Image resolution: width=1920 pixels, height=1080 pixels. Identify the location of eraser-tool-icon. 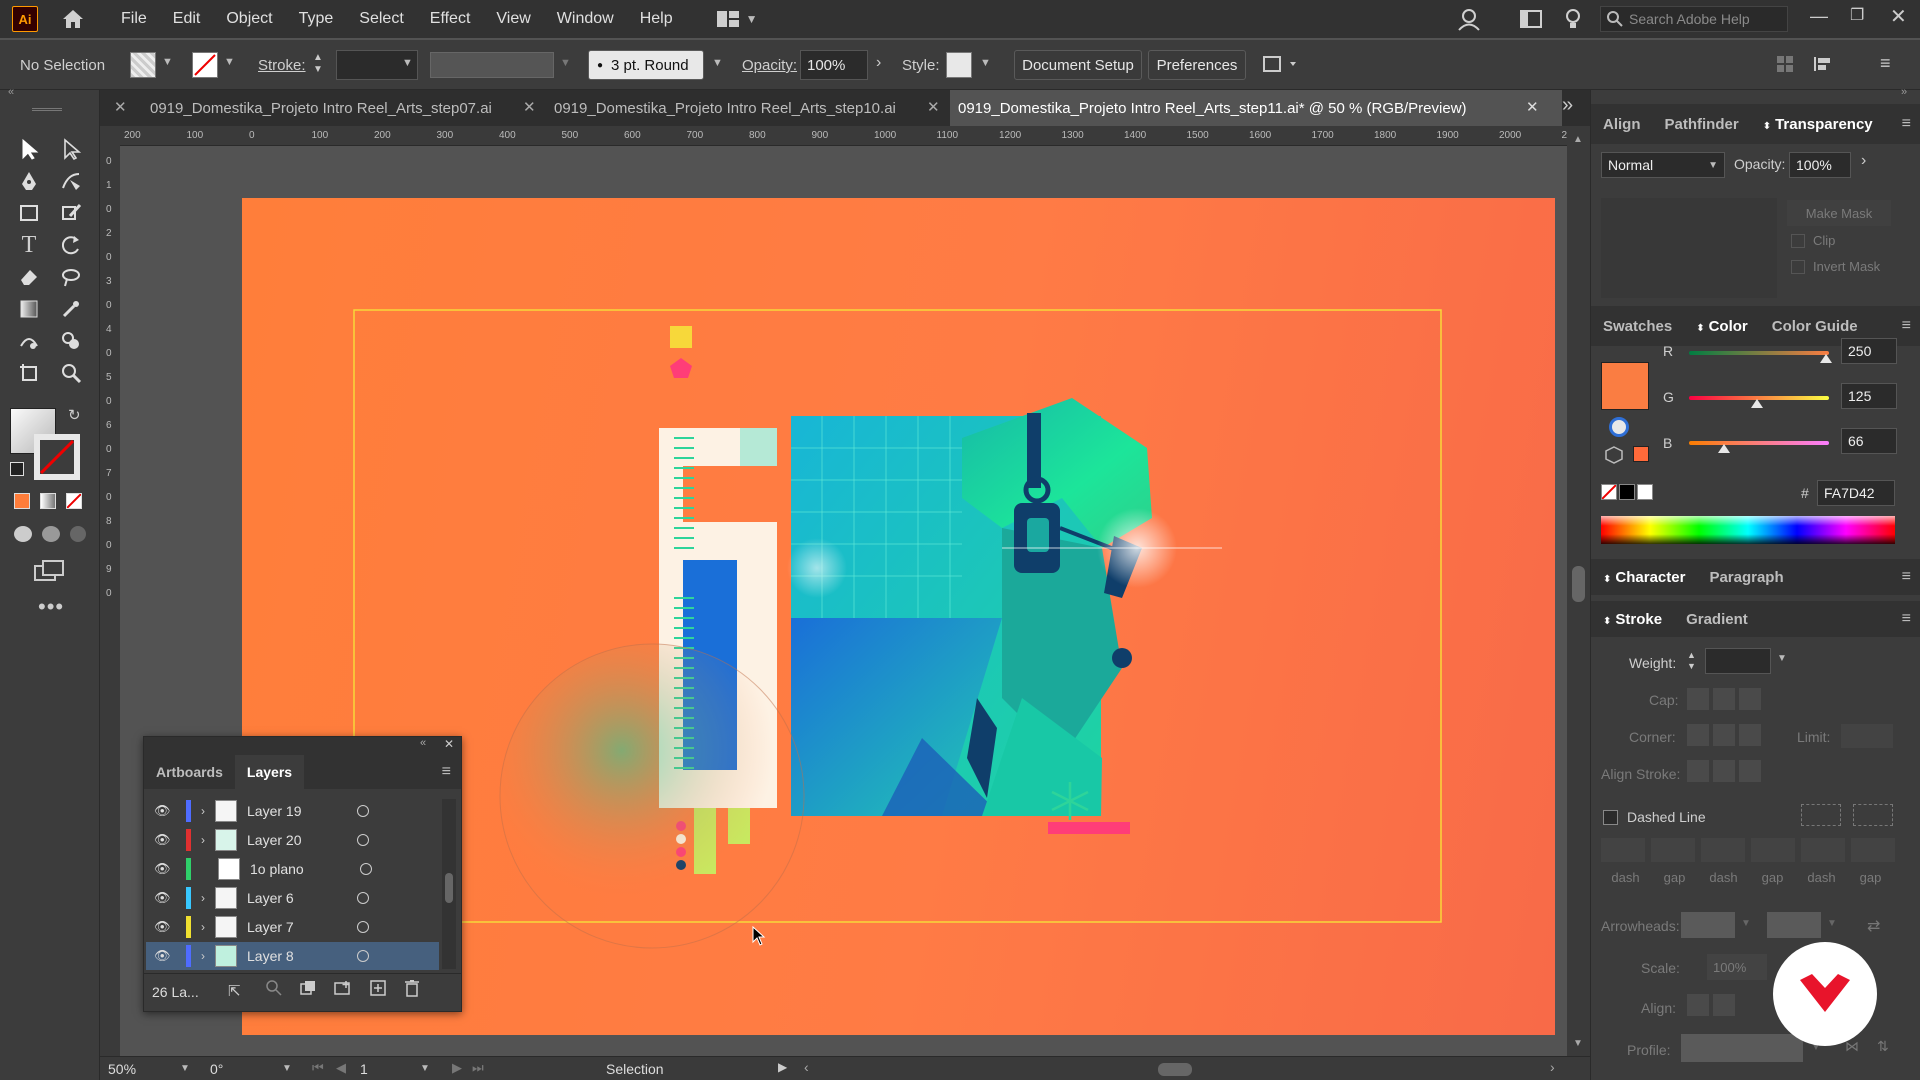
(29, 277).